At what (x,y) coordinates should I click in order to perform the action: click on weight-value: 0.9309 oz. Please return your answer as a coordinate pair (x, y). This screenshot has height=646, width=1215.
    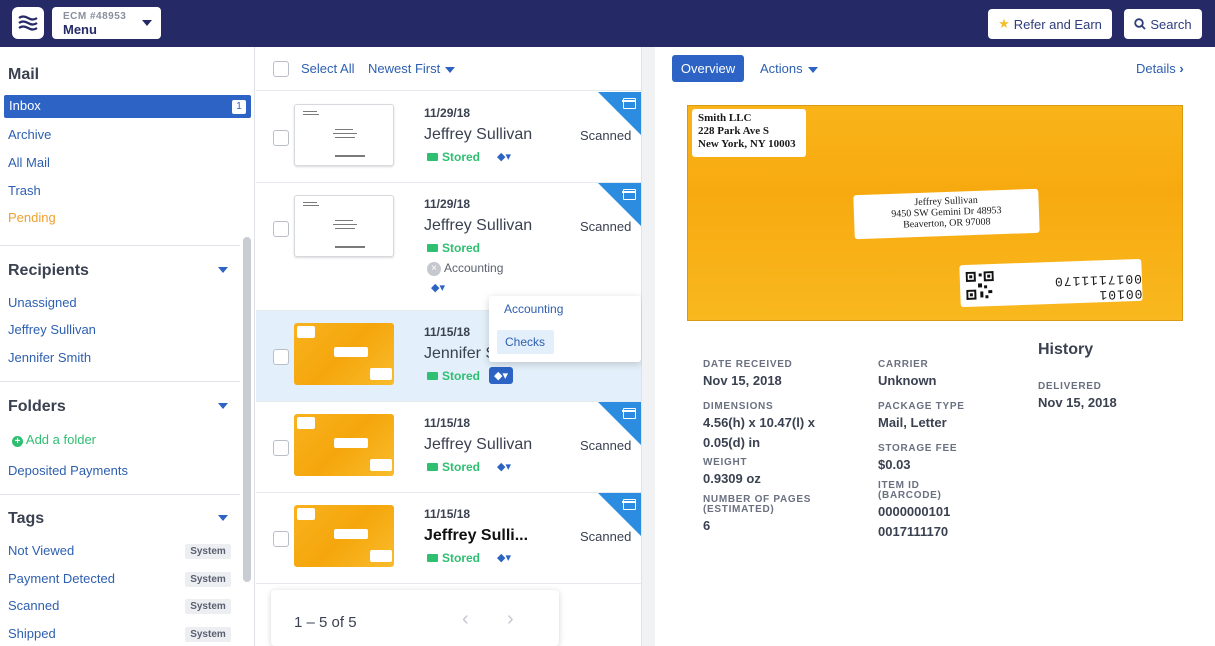
    Looking at the image, I should click on (732, 478).